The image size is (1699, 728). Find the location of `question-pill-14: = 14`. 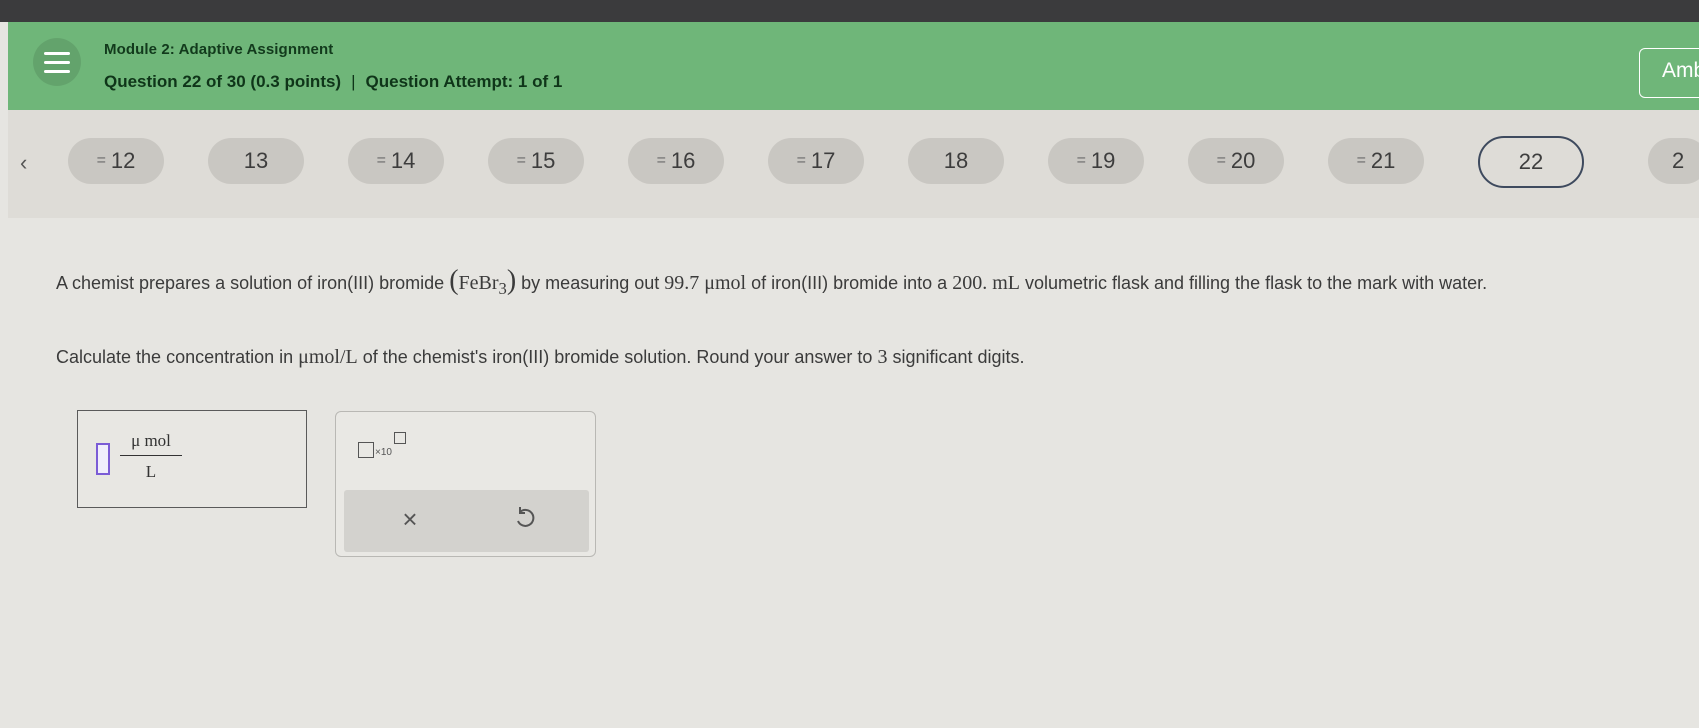

question-pill-14: = 14 is located at coordinates (396, 161).